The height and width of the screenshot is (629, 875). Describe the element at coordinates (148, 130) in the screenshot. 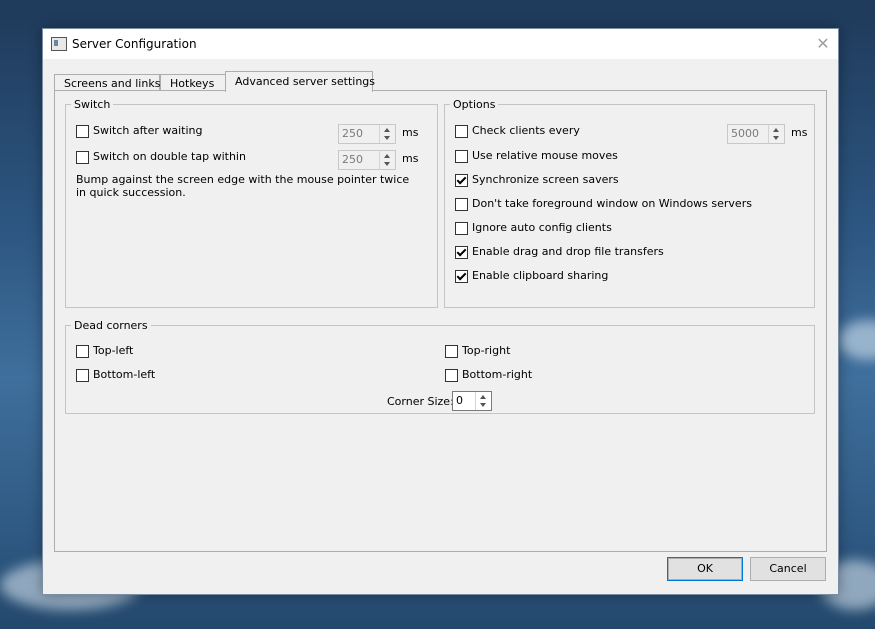

I see `switch-after-waiting-label: Switch after waiting` at that location.